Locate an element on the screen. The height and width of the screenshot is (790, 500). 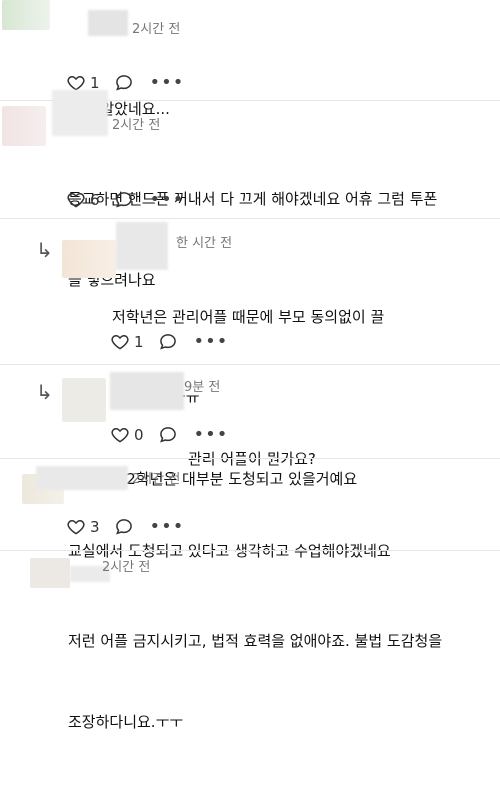
like-count: 0 is located at coordinates (139, 435).